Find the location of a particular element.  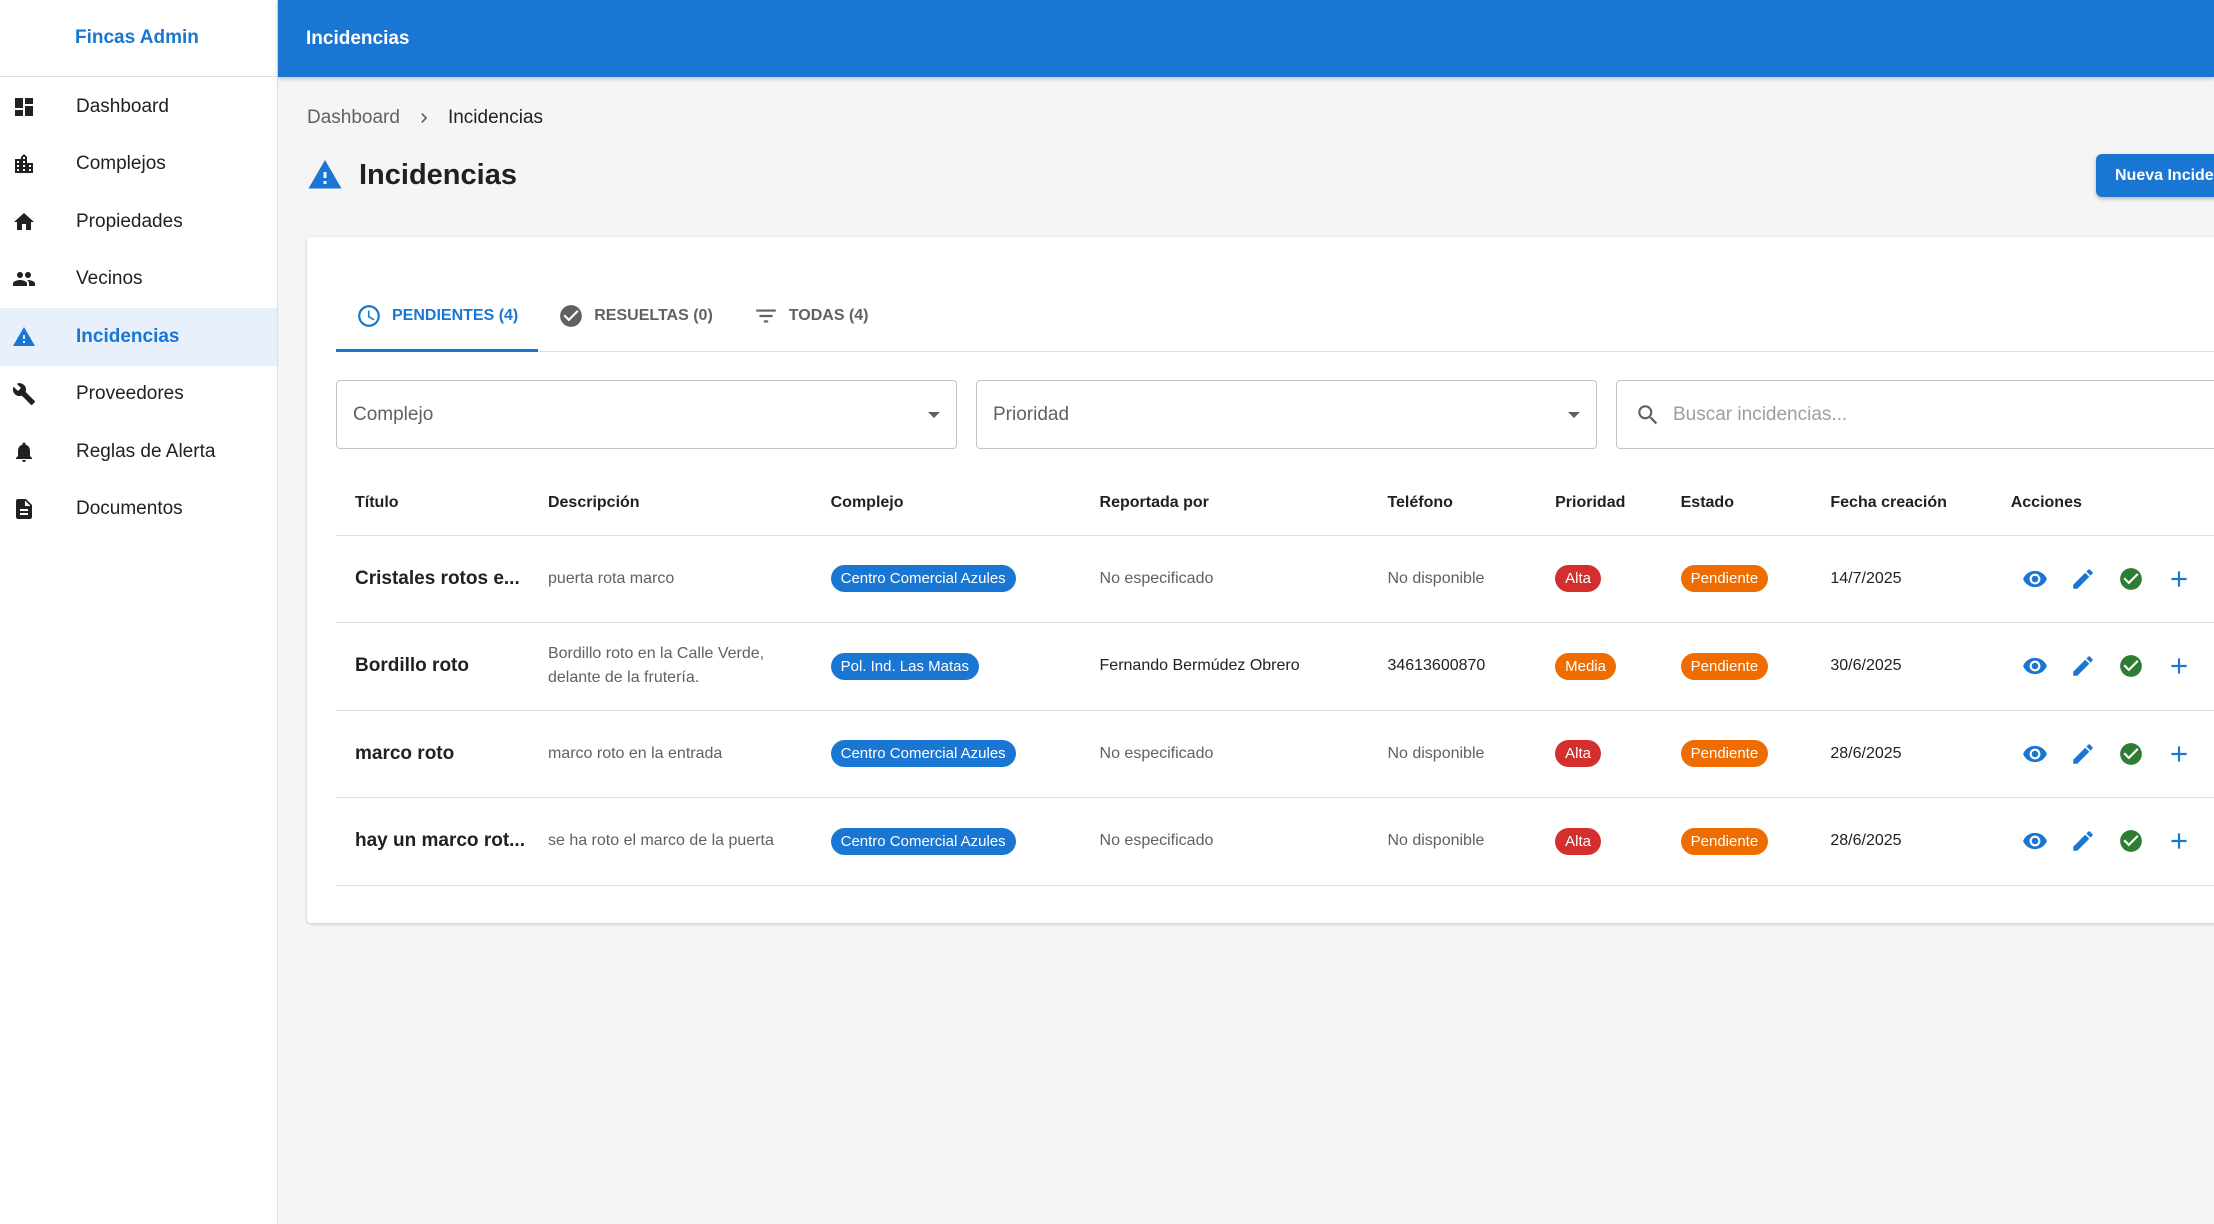

chevron-right-icon is located at coordinates (424, 118).